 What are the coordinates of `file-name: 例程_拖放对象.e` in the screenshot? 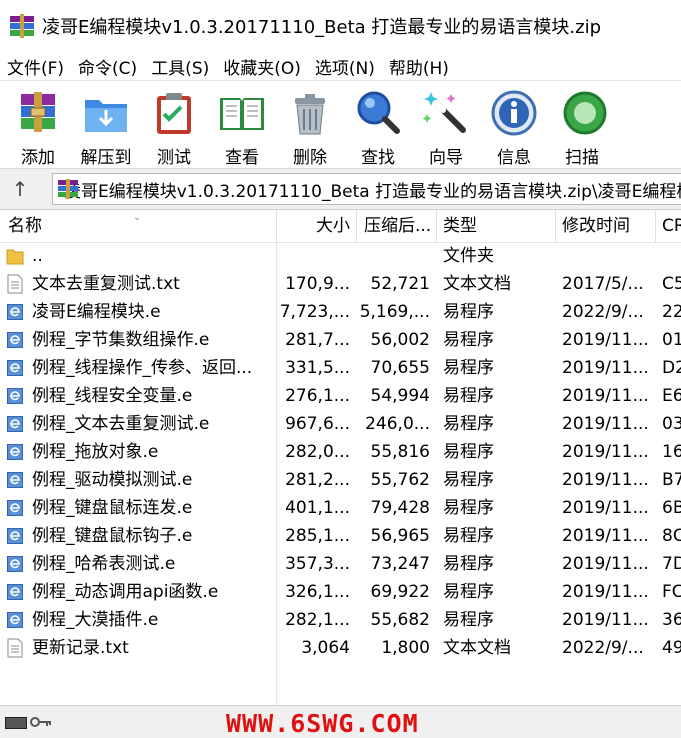 It's located at (95, 452).